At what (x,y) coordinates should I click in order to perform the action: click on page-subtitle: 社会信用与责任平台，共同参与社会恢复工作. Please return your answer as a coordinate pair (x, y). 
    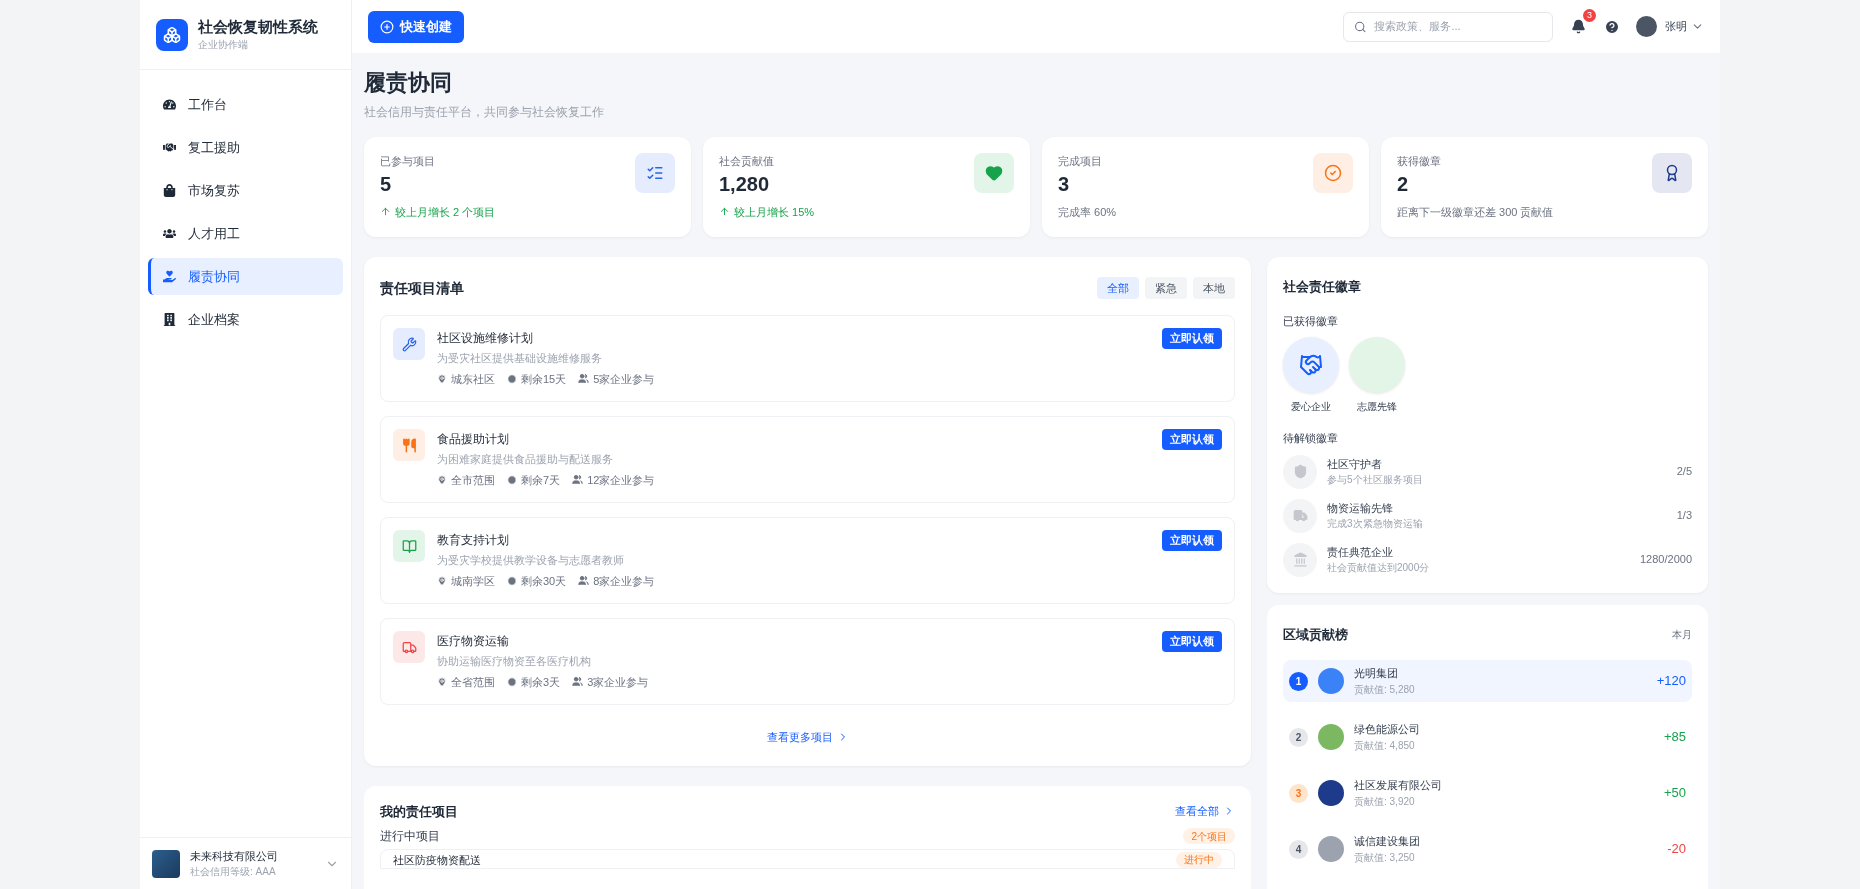
    Looking at the image, I should click on (484, 112).